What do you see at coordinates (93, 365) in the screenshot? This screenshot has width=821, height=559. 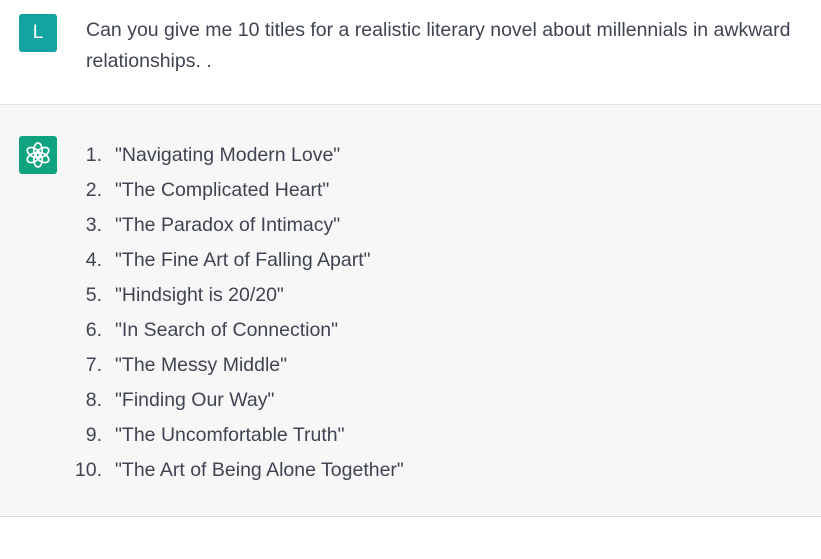 I see `list-item-number: 7.` at bounding box center [93, 365].